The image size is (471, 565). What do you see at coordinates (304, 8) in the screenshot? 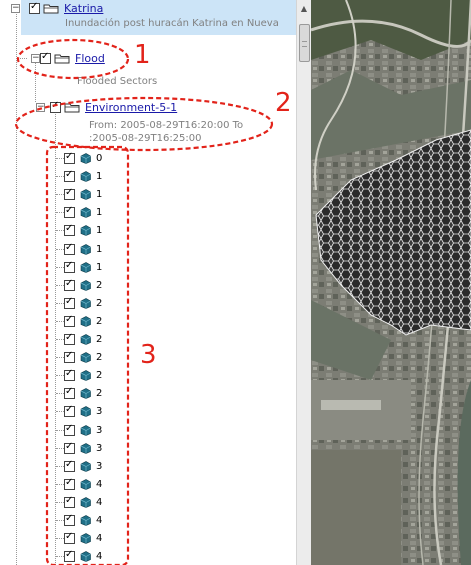
I see `scroll-up-icon: ▲` at bounding box center [304, 8].